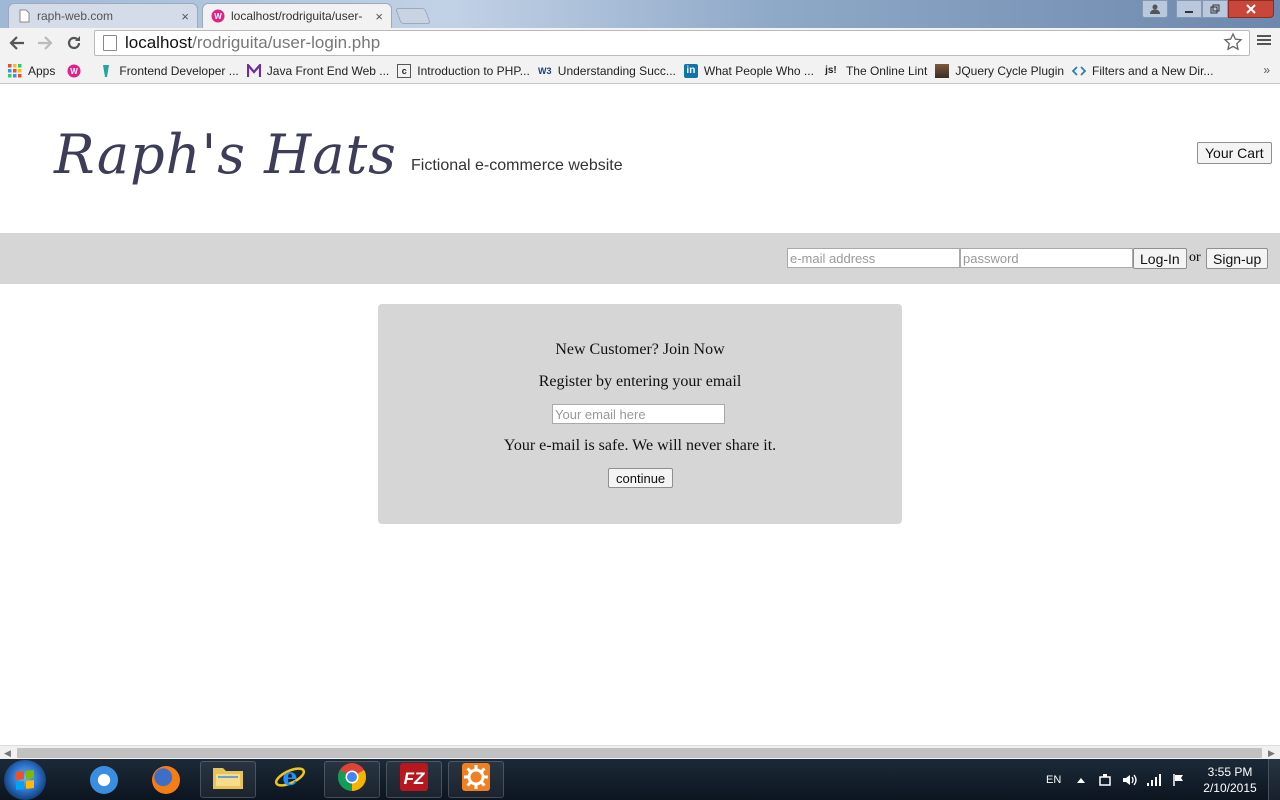 This screenshot has width=1280, height=800. What do you see at coordinates (640, 381) in the screenshot?
I see `join-subtitle: Register by entering your email` at bounding box center [640, 381].